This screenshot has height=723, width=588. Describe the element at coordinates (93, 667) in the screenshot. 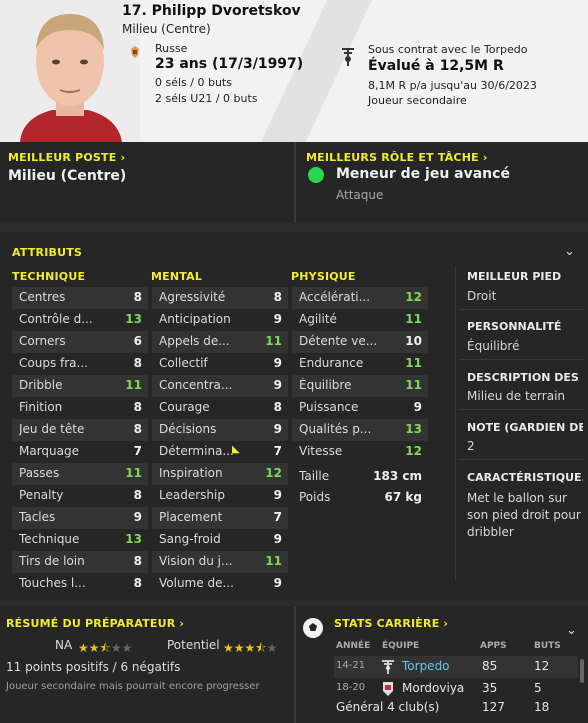

I see `points-summary: 11 points positifs / 6 négatifs` at that location.